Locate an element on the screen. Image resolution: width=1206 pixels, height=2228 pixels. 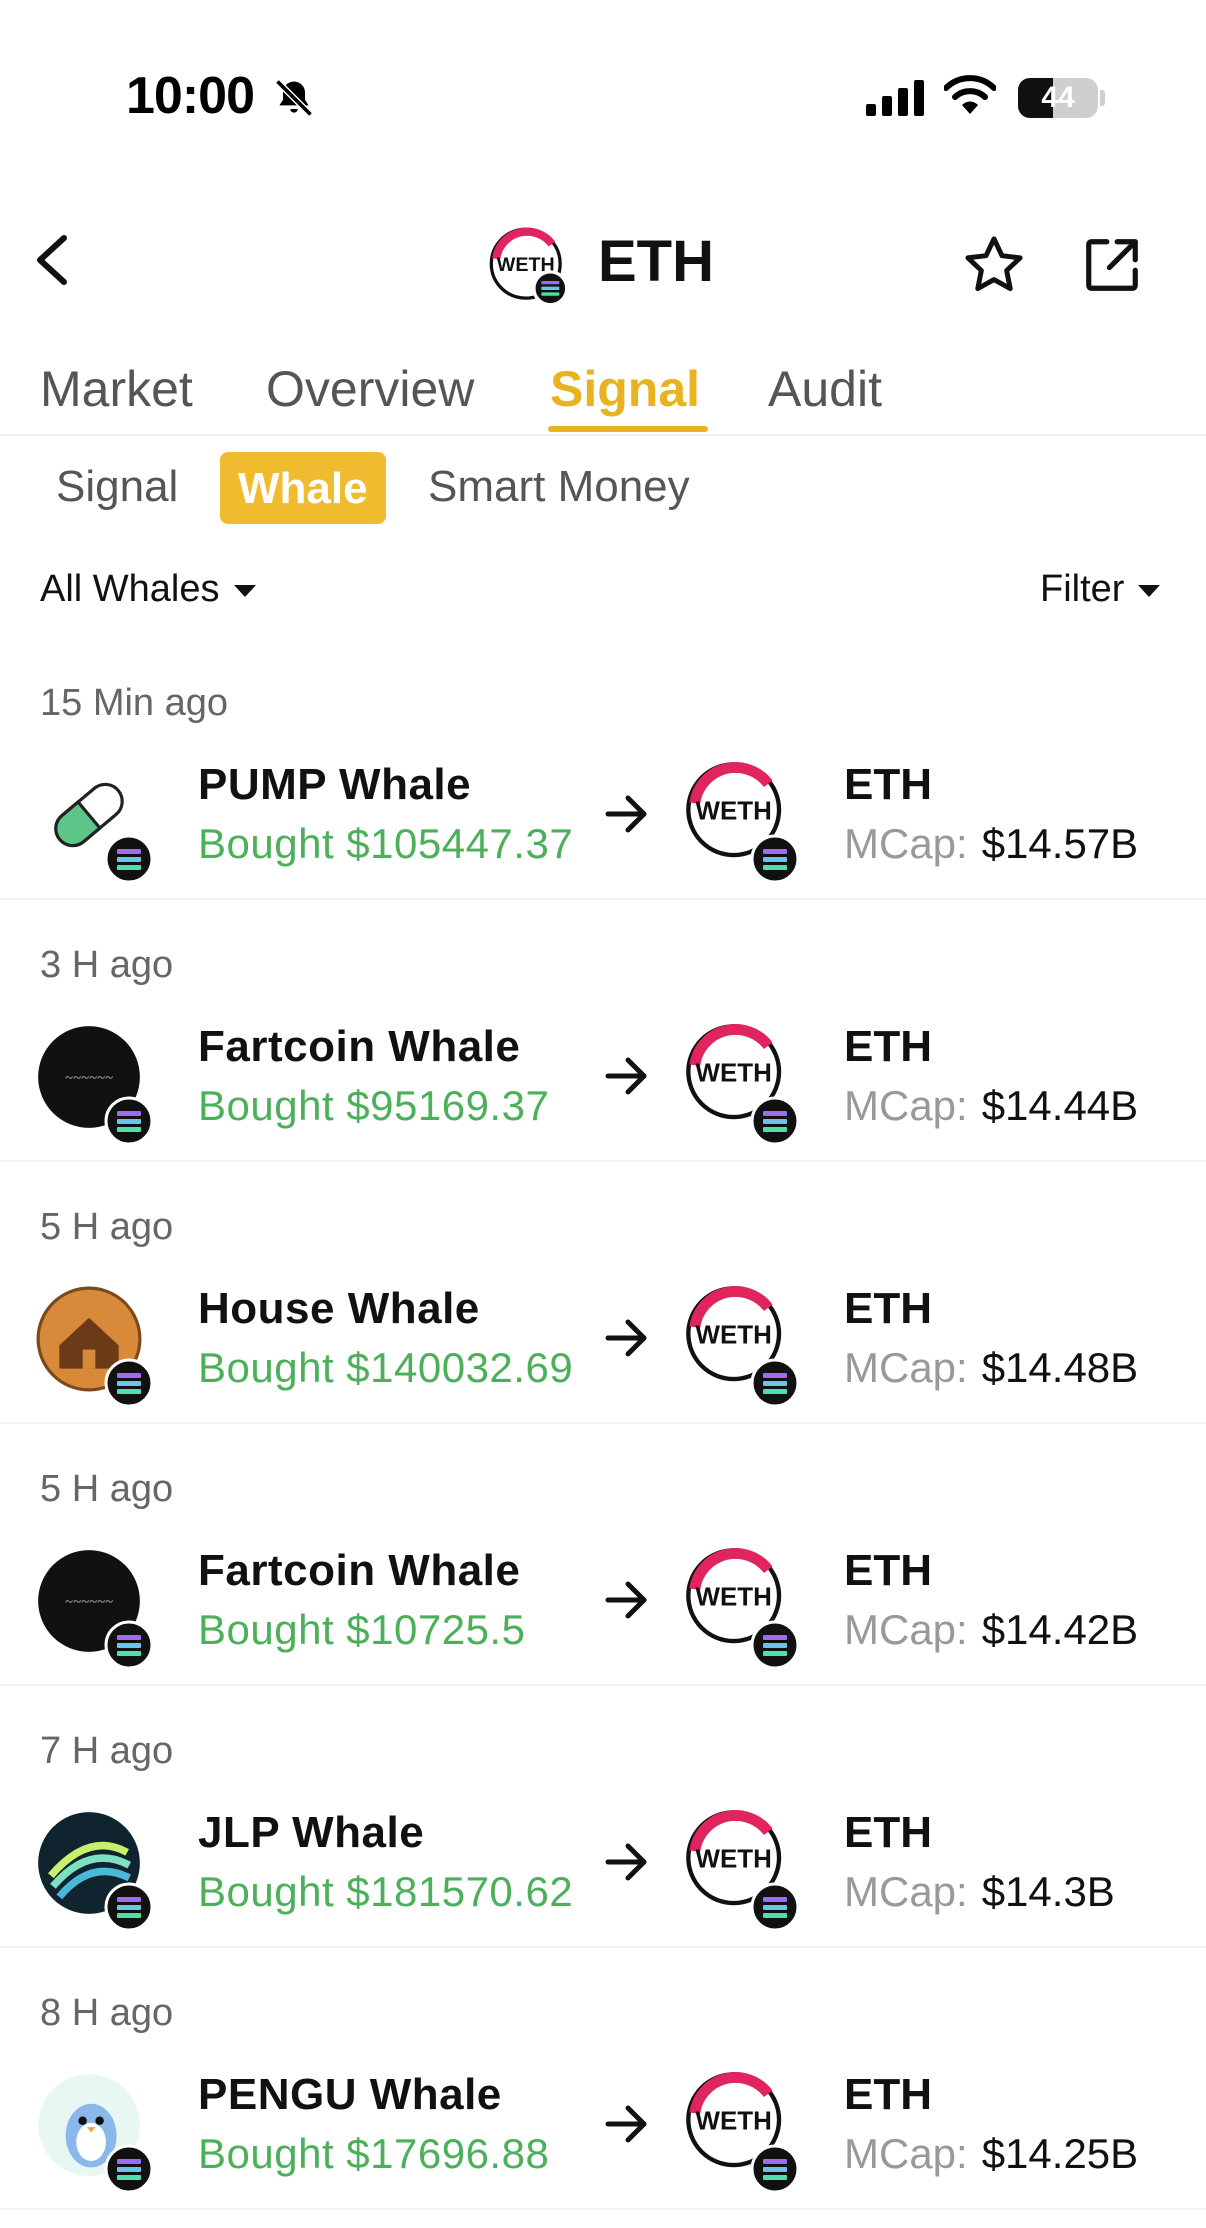
back-icon is located at coordinates (52, 260).